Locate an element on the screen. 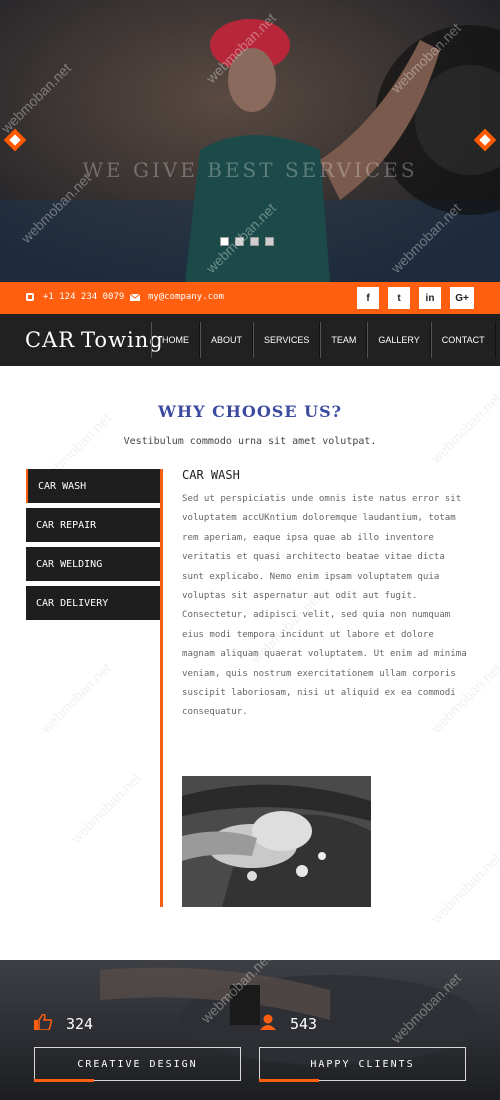 This screenshot has height=1100, width=500. car-wash-image is located at coordinates (276, 841).